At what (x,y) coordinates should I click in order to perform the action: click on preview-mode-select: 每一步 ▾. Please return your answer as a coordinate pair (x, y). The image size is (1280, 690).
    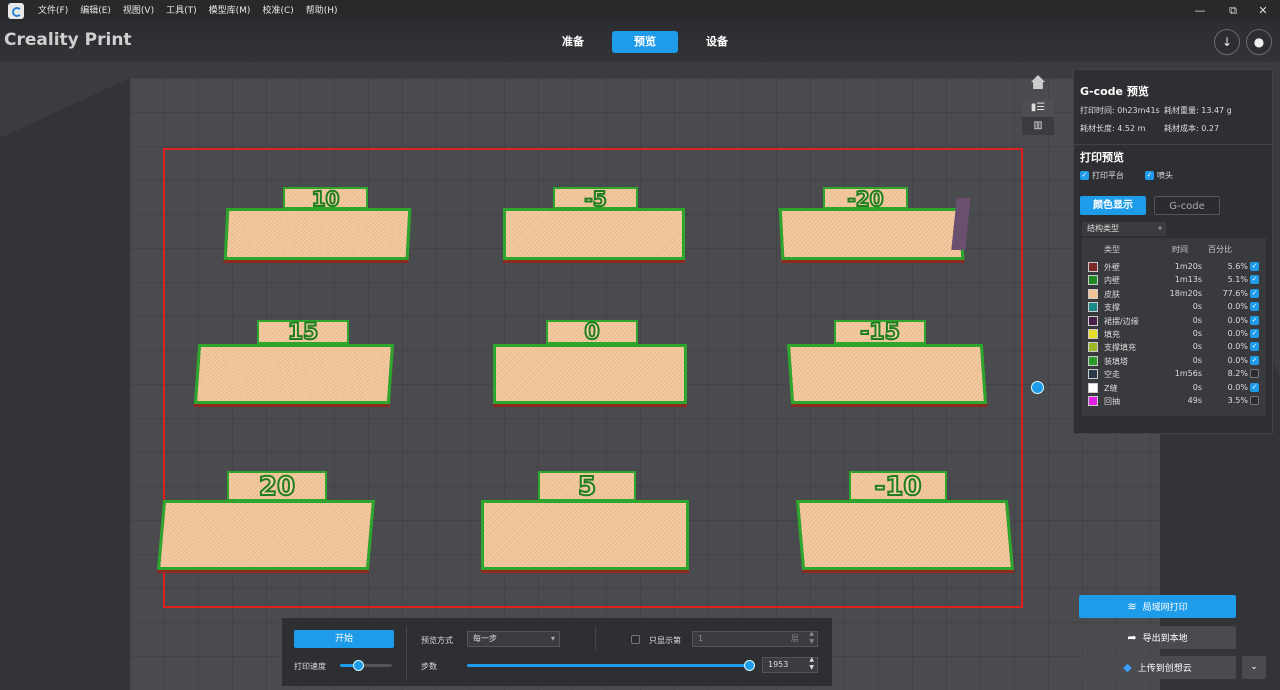
    Looking at the image, I should click on (513, 639).